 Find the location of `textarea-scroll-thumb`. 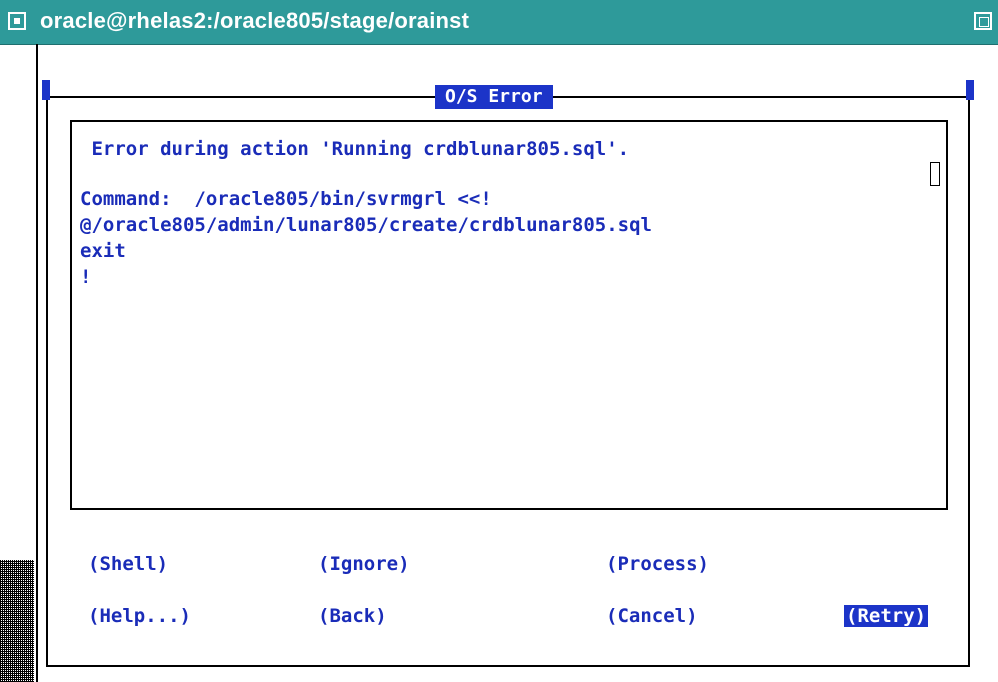

textarea-scroll-thumb is located at coordinates (935, 174).